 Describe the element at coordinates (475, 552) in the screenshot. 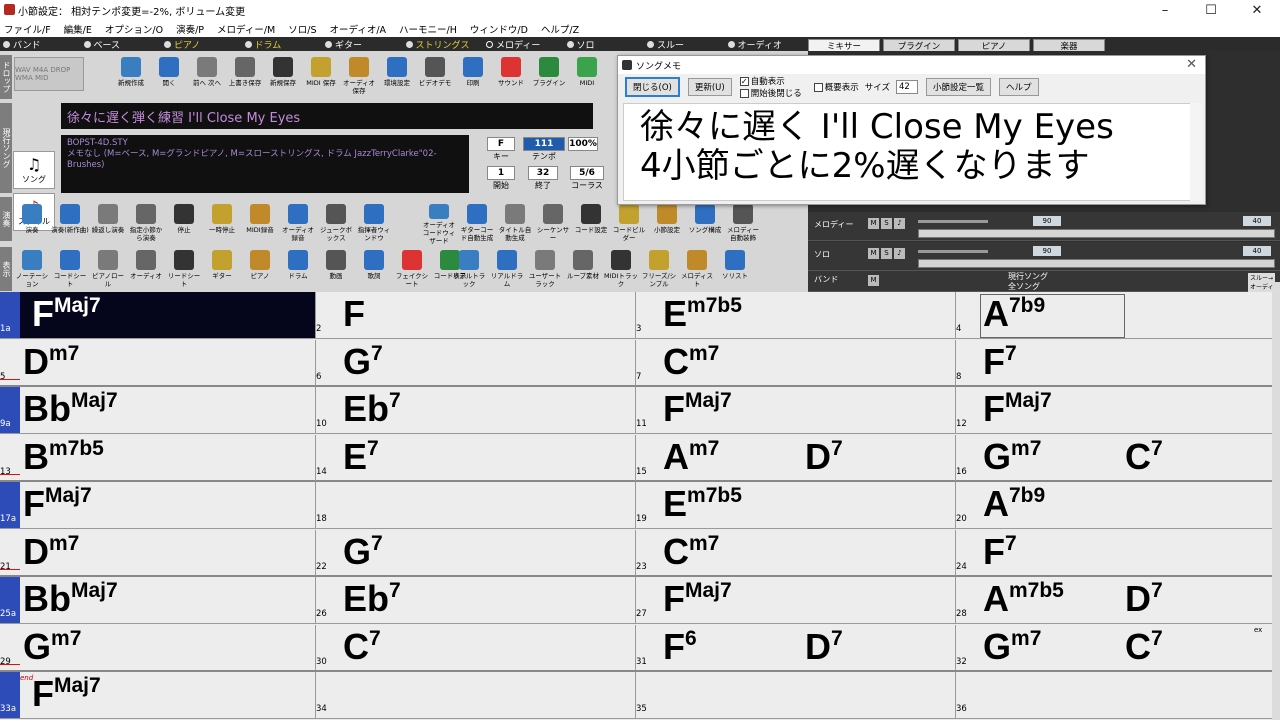

I see `bar-cell: 22 G7` at that location.